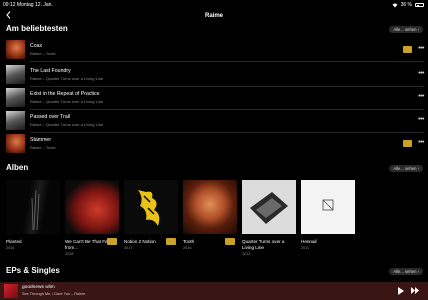  What do you see at coordinates (305, 247) in the screenshot?
I see `album-year: 2011` at bounding box center [305, 247].